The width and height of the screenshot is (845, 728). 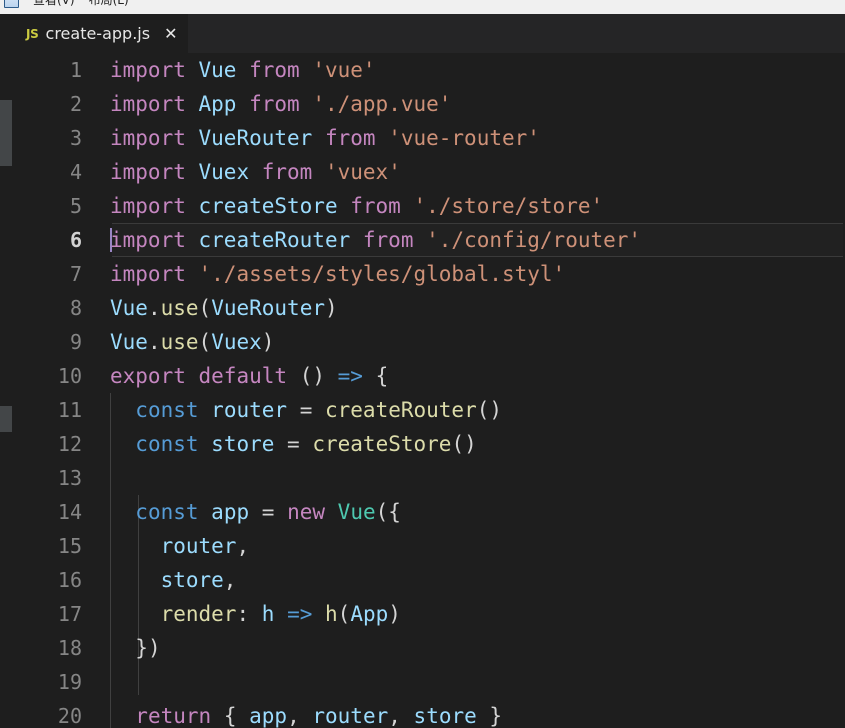 I want to click on code-line: 13, so click(x=428, y=478).